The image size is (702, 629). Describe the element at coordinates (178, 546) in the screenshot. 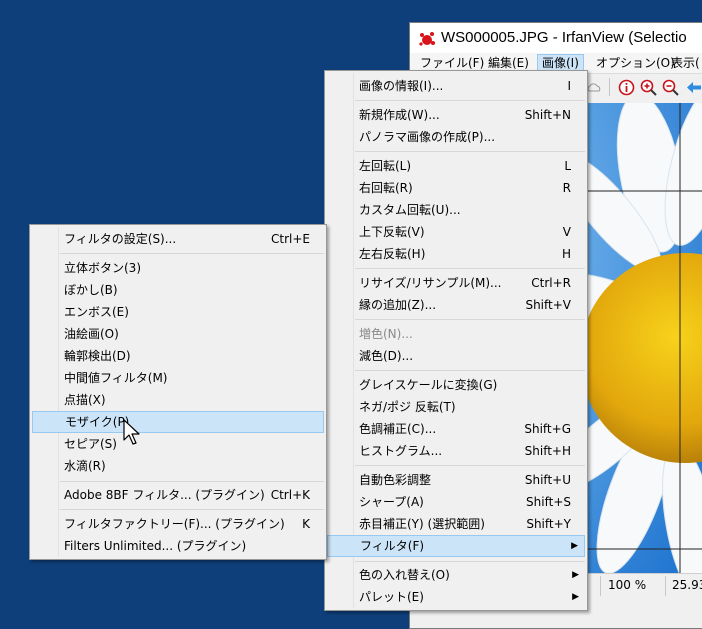

I see `menu-item-filters-unlimited: Filters Unlimited... (プラグイン)` at that location.